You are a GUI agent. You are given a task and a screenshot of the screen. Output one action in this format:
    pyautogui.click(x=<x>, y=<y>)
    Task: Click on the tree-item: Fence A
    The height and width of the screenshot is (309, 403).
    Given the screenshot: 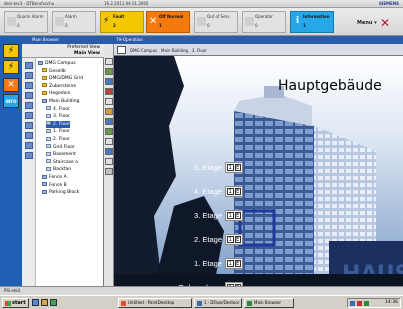 What is the action you would take?
    pyautogui.click(x=54, y=177)
    